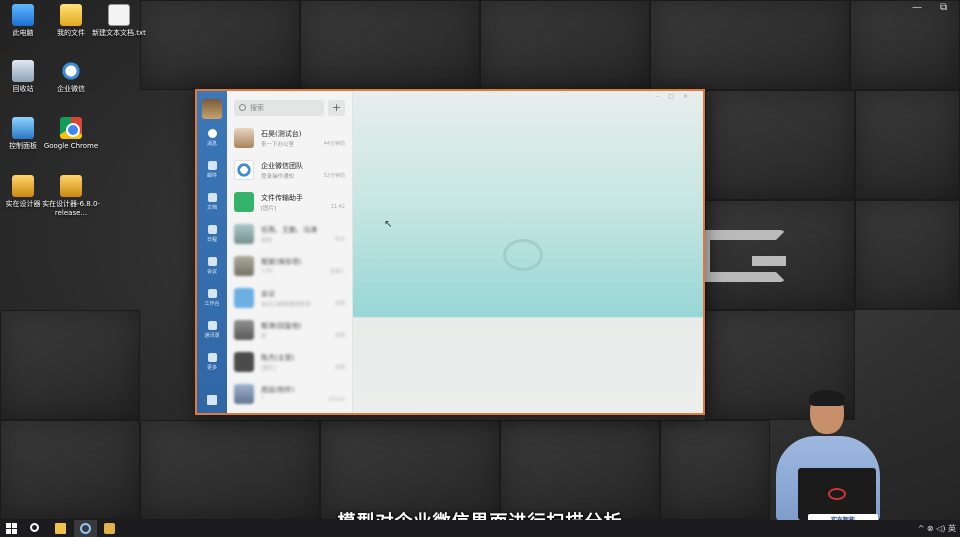 The image size is (960, 537). What do you see at coordinates (281, 262) in the screenshot?
I see `conversation-name: 框架(保存项)` at bounding box center [281, 262].